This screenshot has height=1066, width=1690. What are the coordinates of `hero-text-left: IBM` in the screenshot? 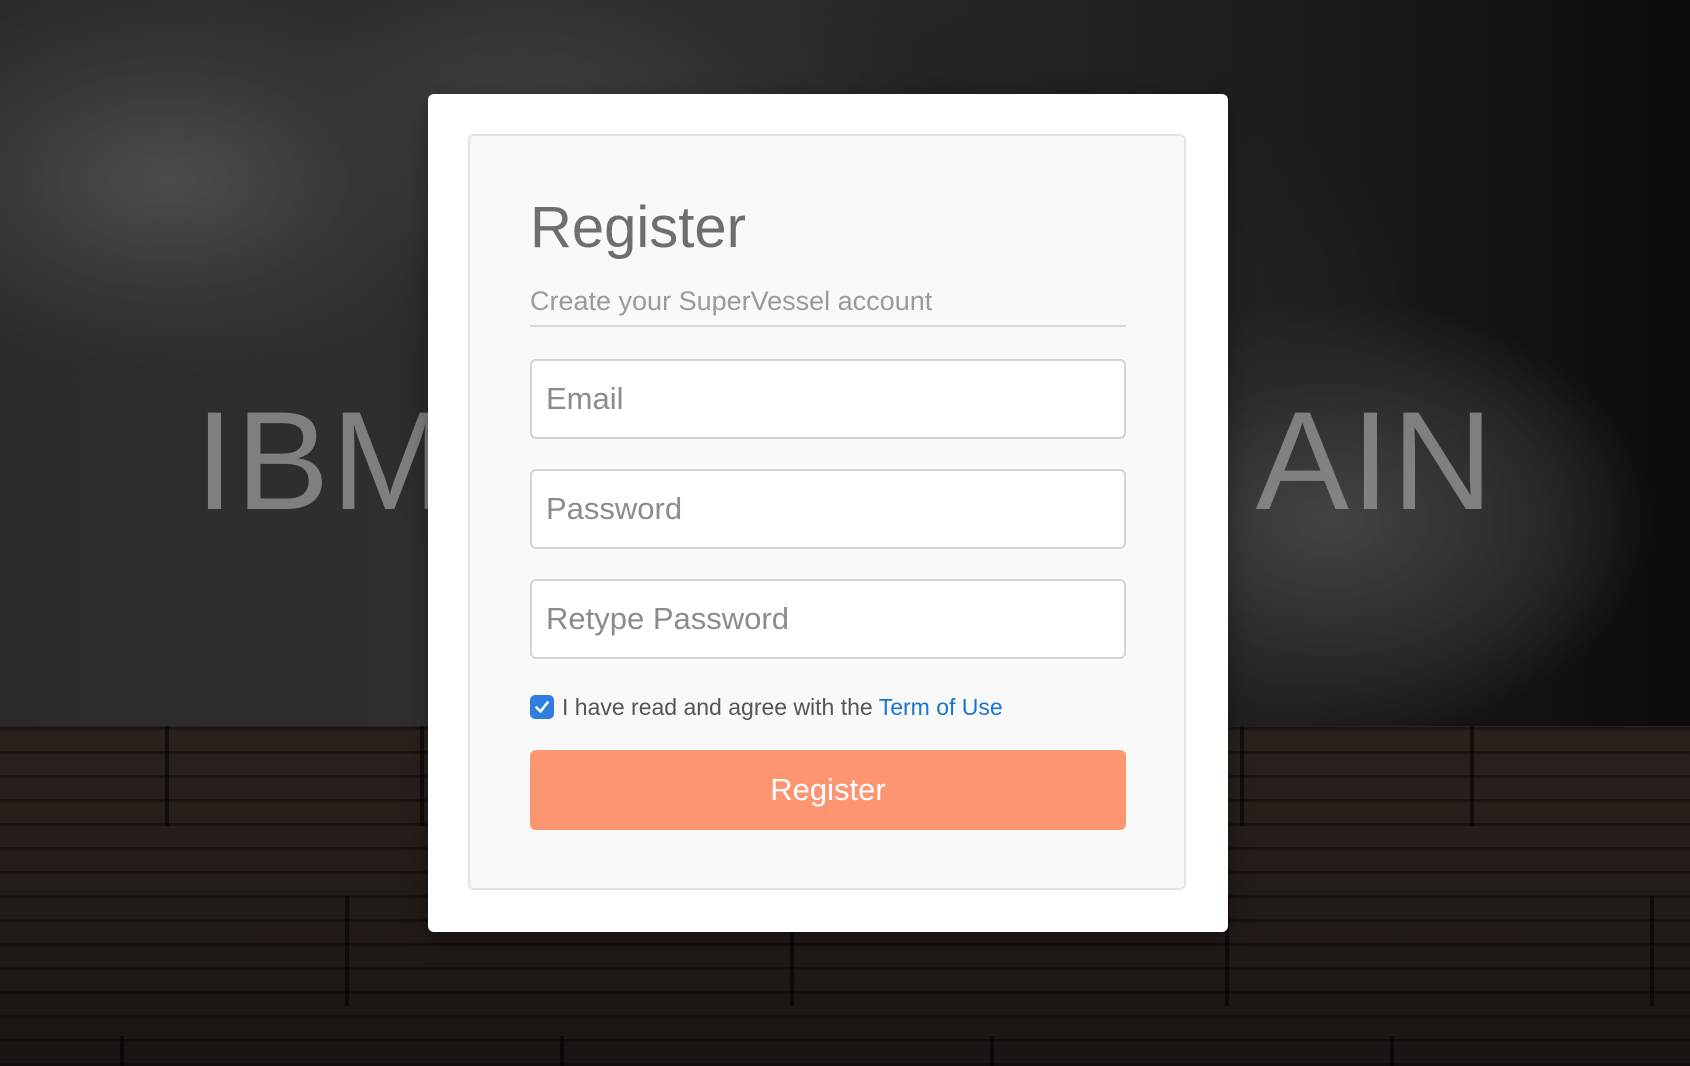 It's located at (322, 460).